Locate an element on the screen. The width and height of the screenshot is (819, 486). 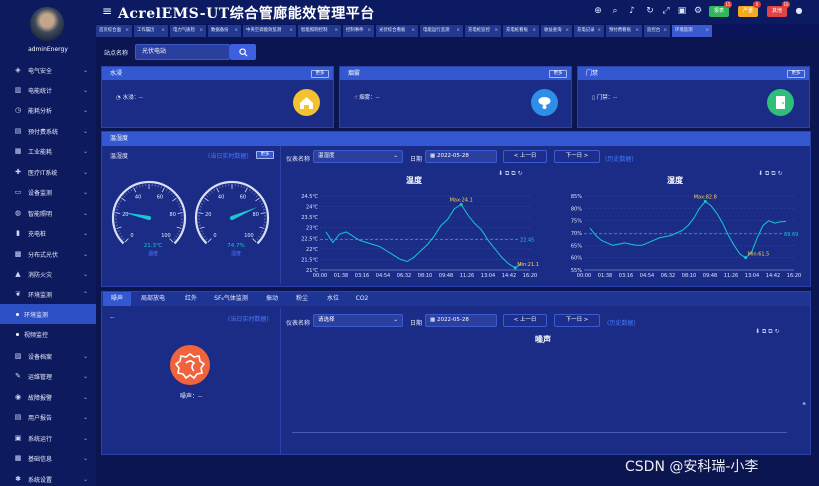
sidebar-item-16: ▣ 系统运行 ⌄ is located at coordinates (48, 438).